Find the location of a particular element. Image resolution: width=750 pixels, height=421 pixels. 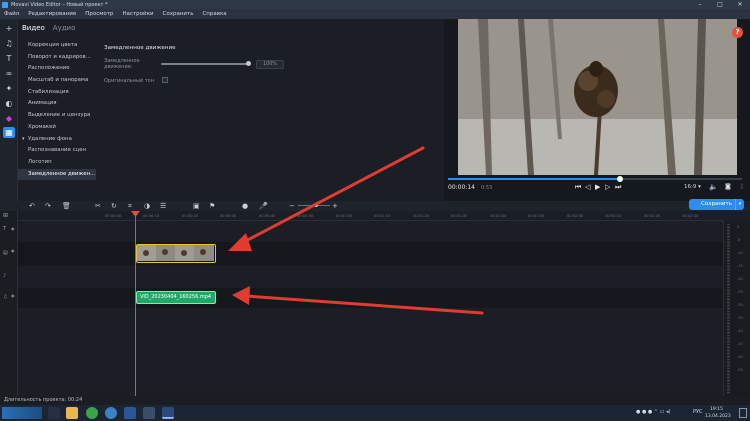

cut-icon: ✂ is located at coordinates (98, 206).